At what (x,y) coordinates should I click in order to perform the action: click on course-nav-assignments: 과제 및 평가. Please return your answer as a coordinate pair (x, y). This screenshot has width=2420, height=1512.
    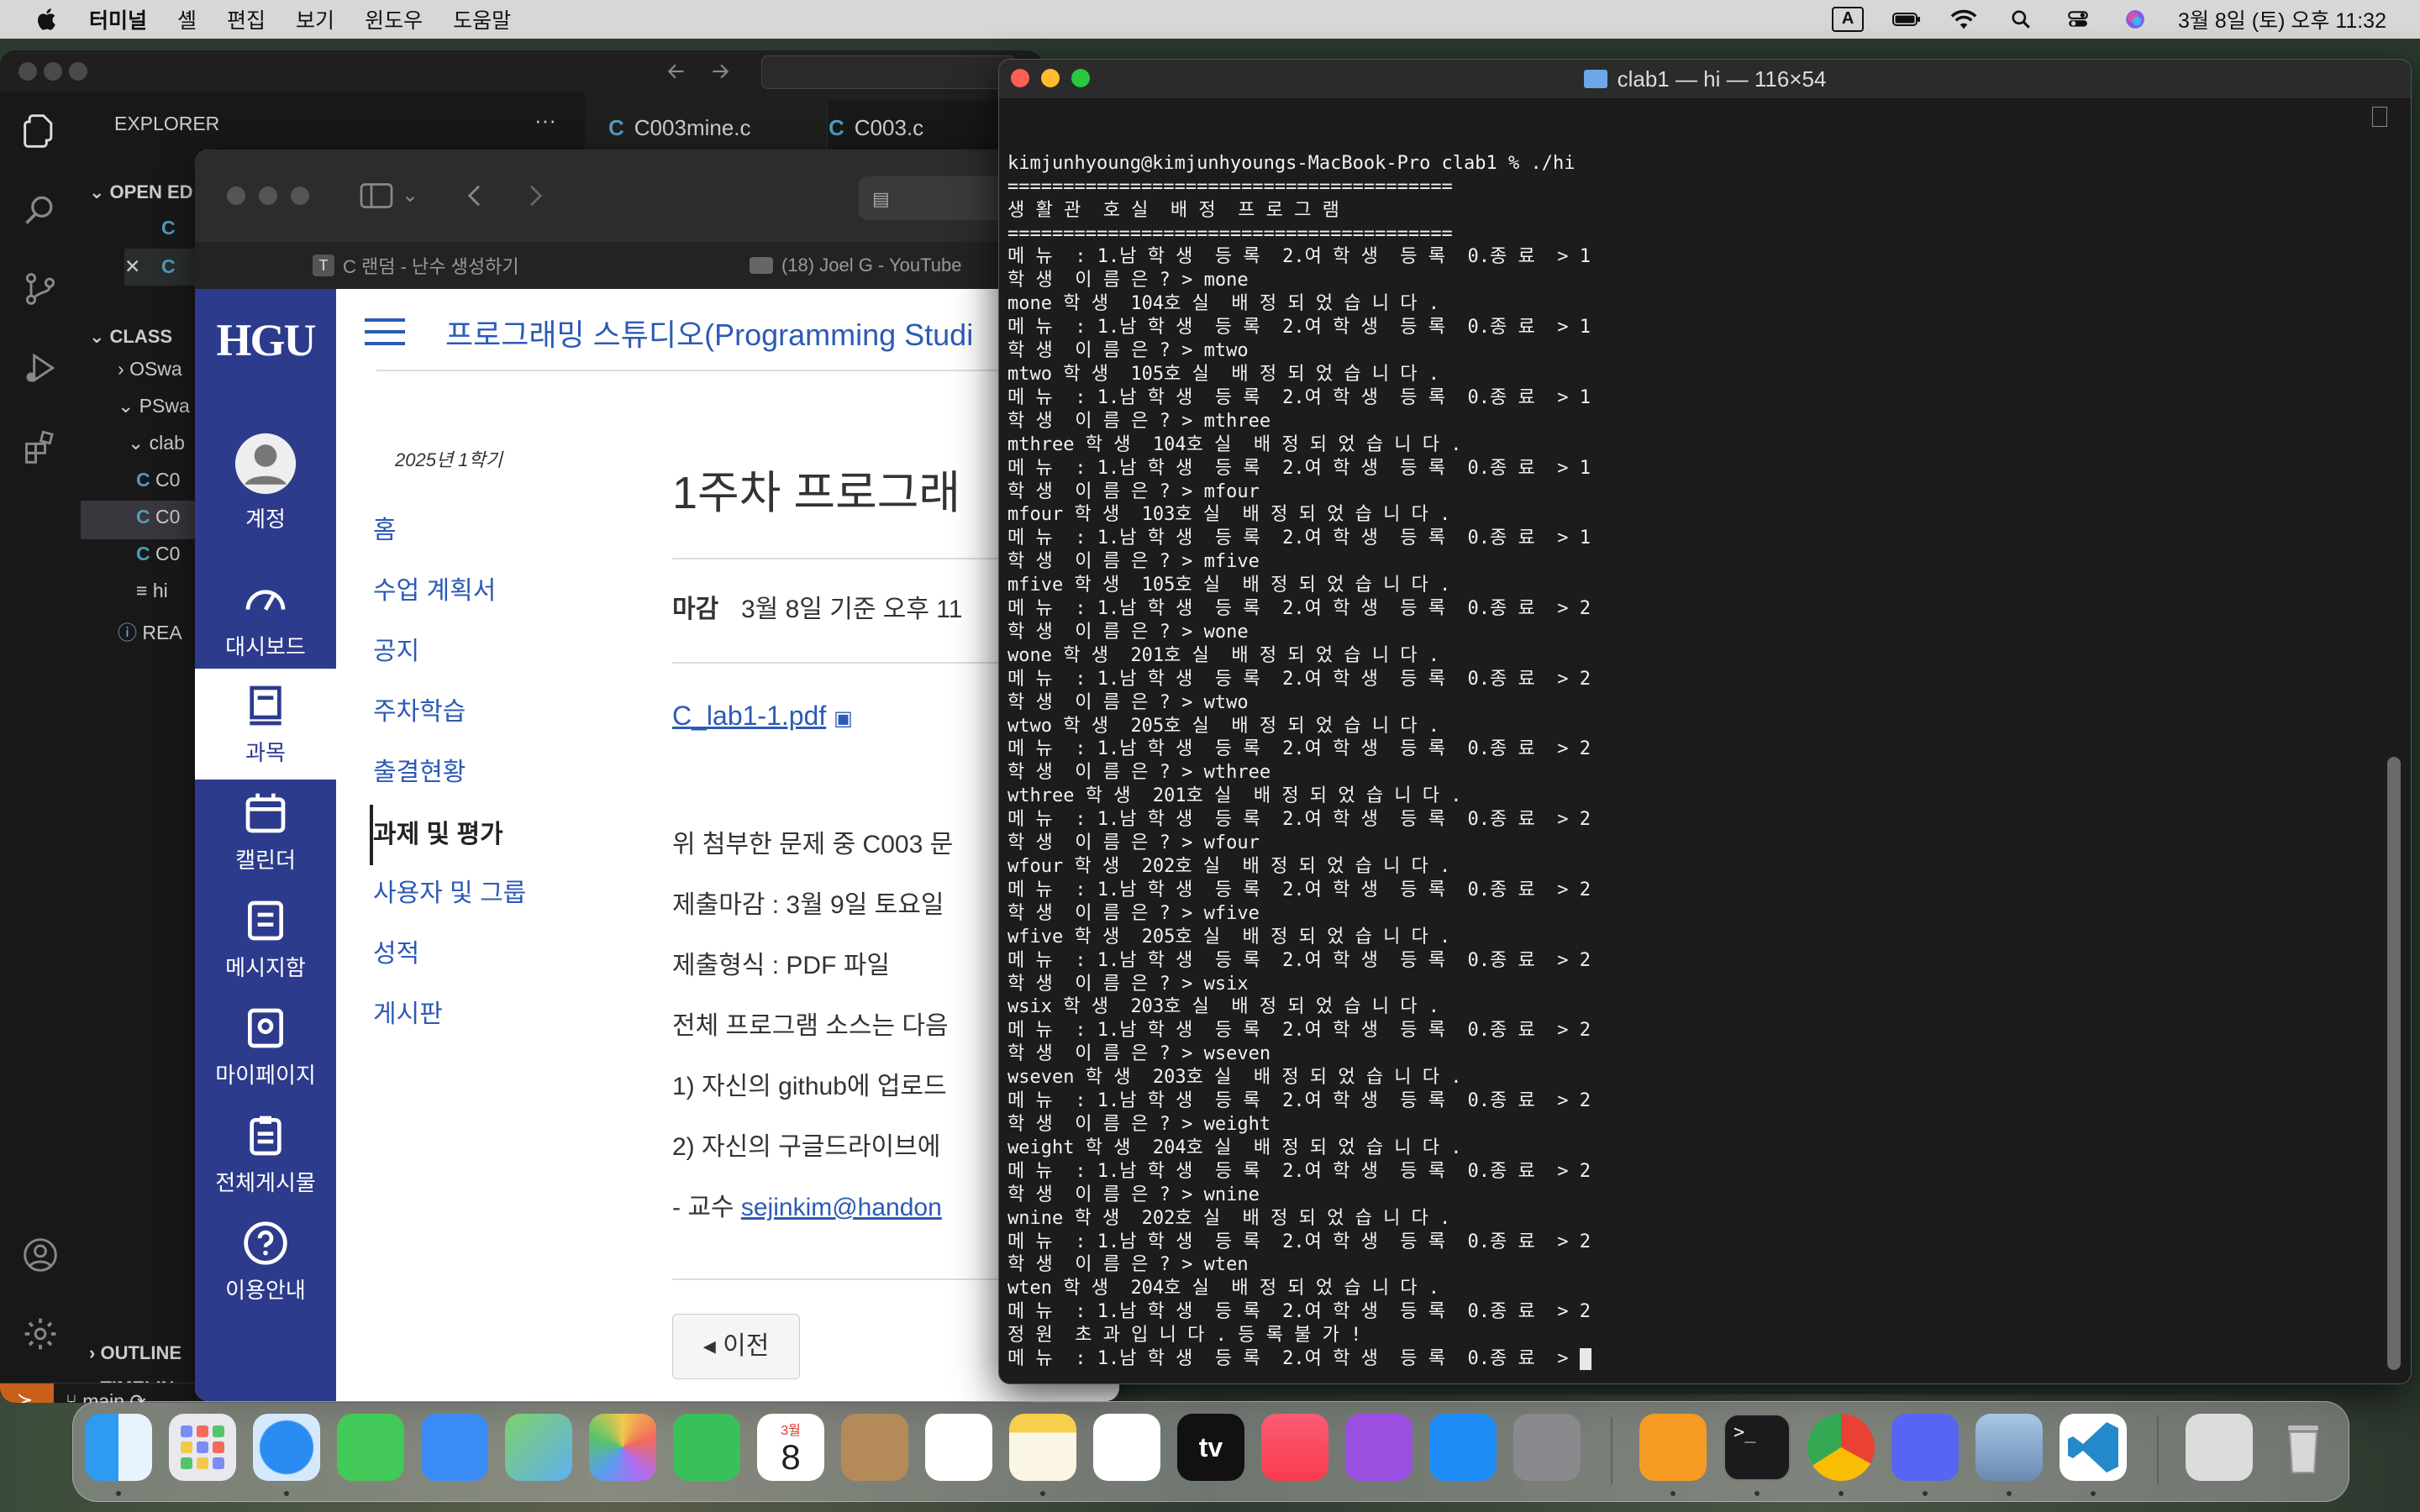
    Looking at the image, I should click on (438, 831).